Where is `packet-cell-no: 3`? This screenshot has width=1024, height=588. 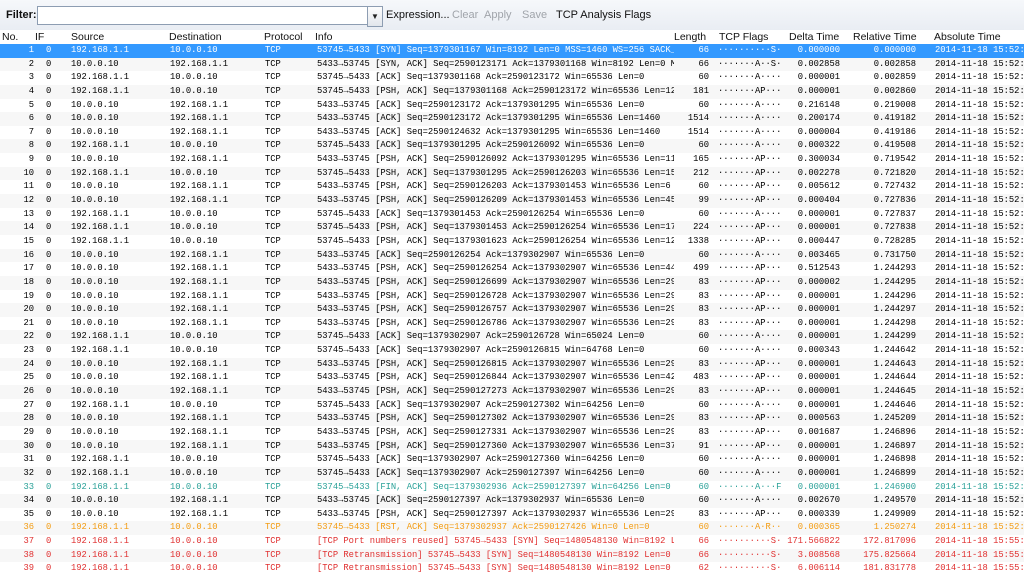 packet-cell-no: 3 is located at coordinates (31, 77).